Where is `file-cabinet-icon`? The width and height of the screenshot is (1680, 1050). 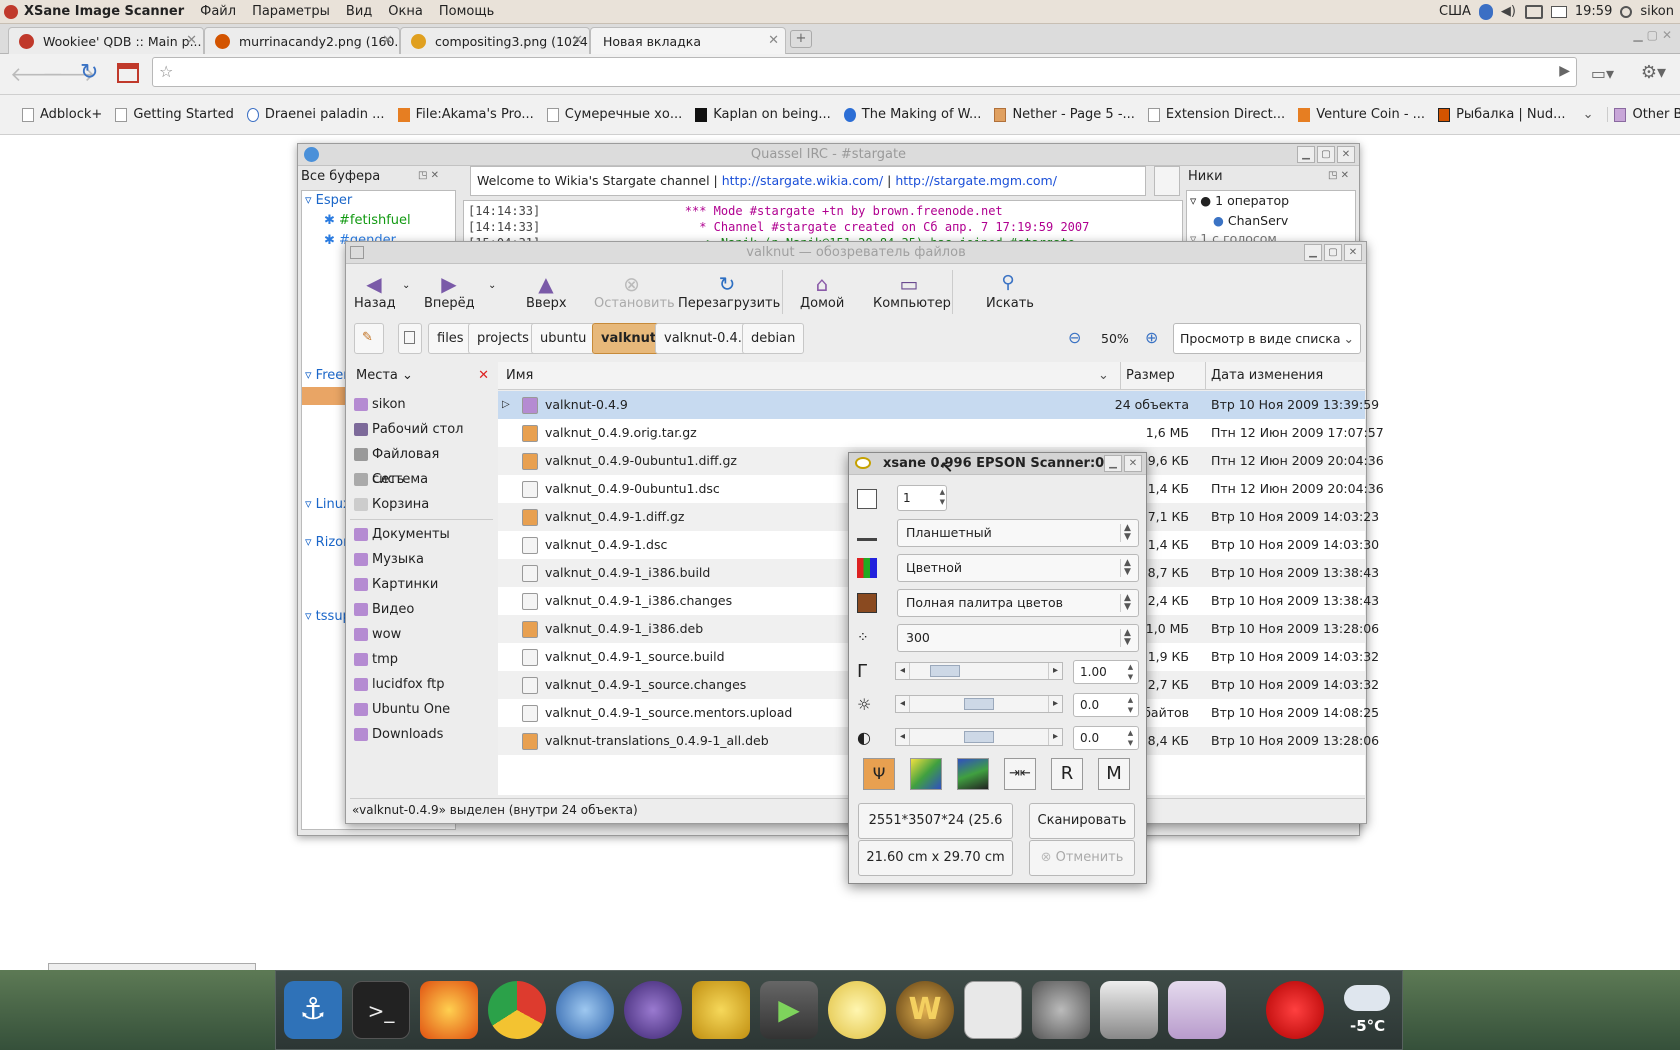
file-cabinet-icon is located at coordinates (1197, 1010).